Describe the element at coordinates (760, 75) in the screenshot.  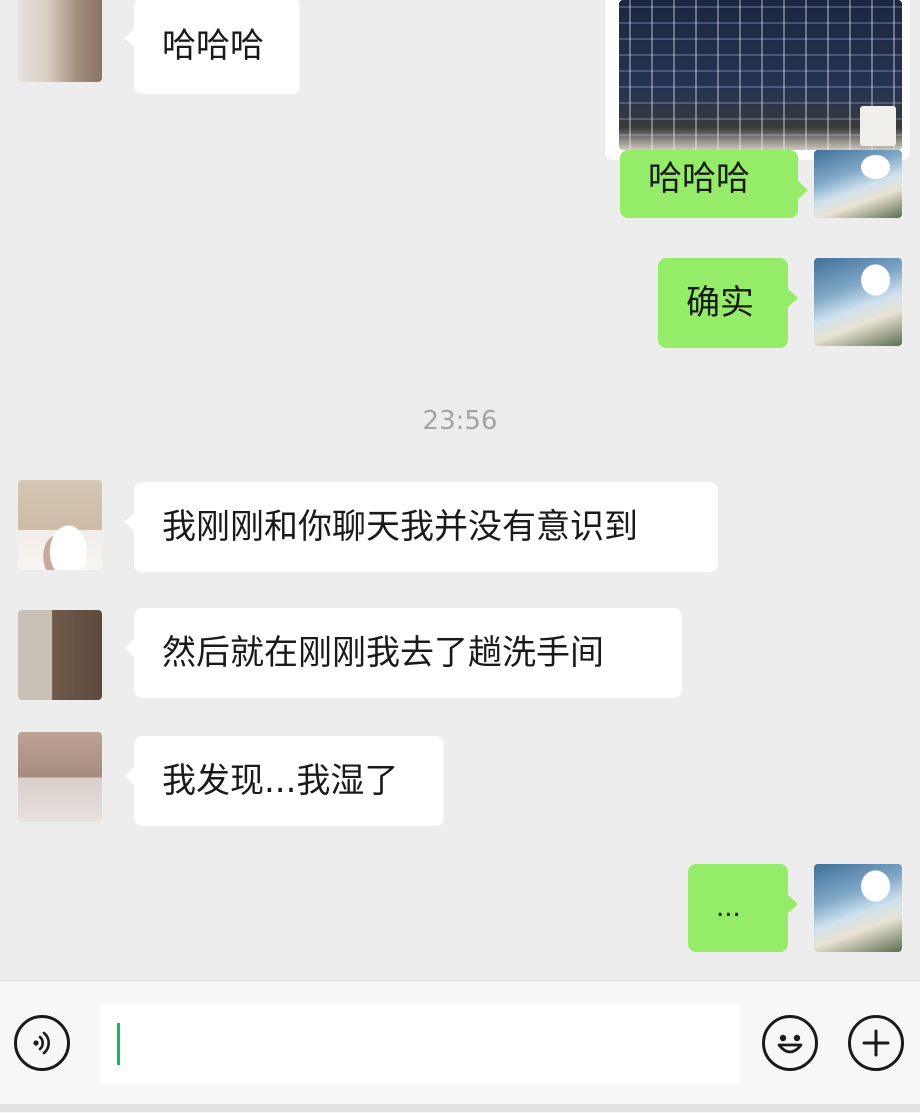
I see `photo-thumbnail` at that location.